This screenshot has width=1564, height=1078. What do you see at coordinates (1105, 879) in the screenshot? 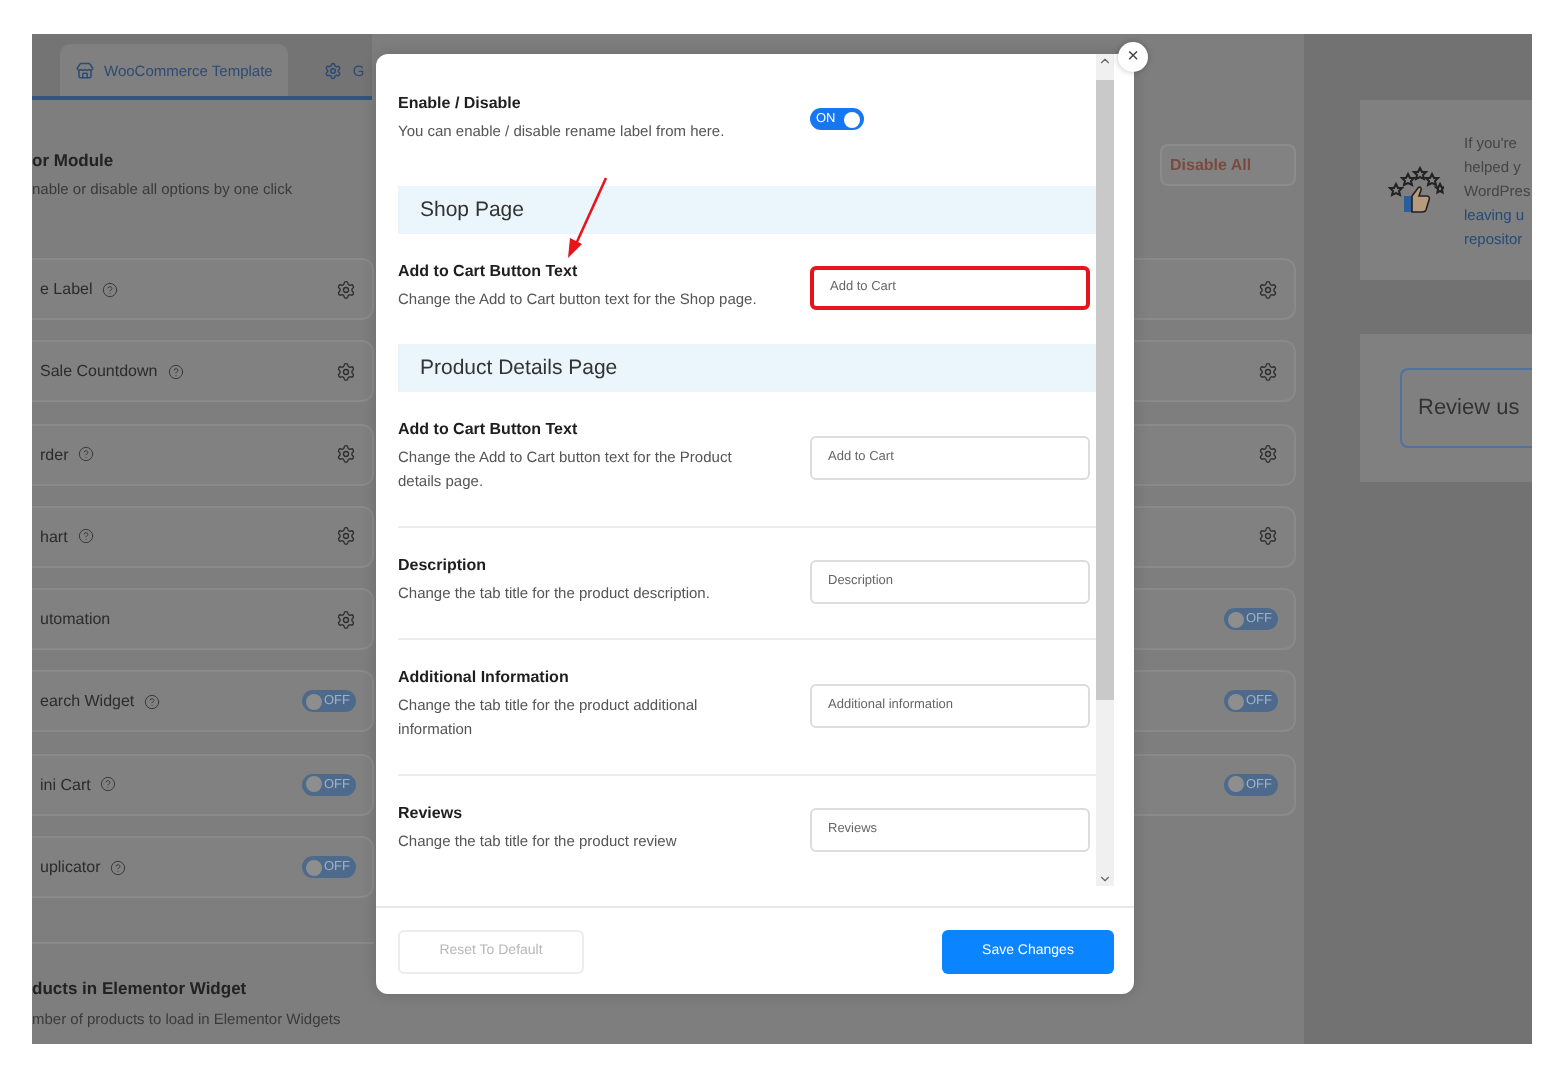
I see `scroll-down-icon` at bounding box center [1105, 879].